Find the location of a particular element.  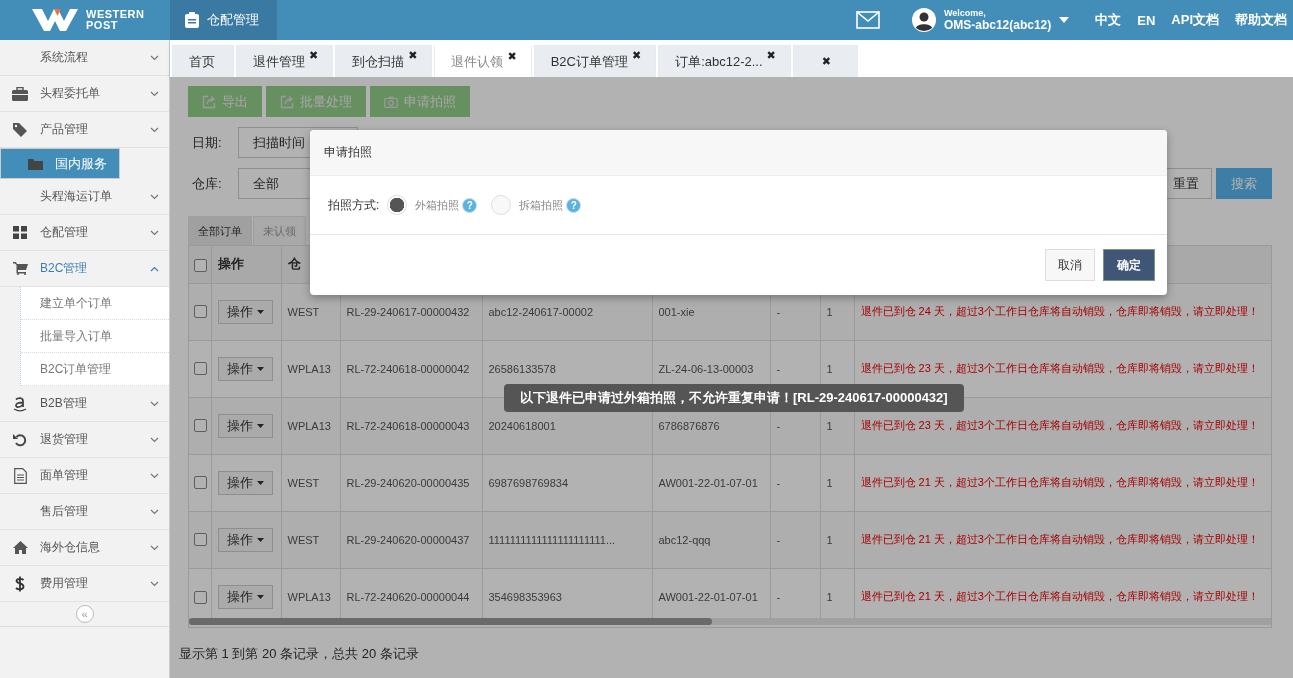

radio-label: 拆箱拍照 is located at coordinates (541, 205).